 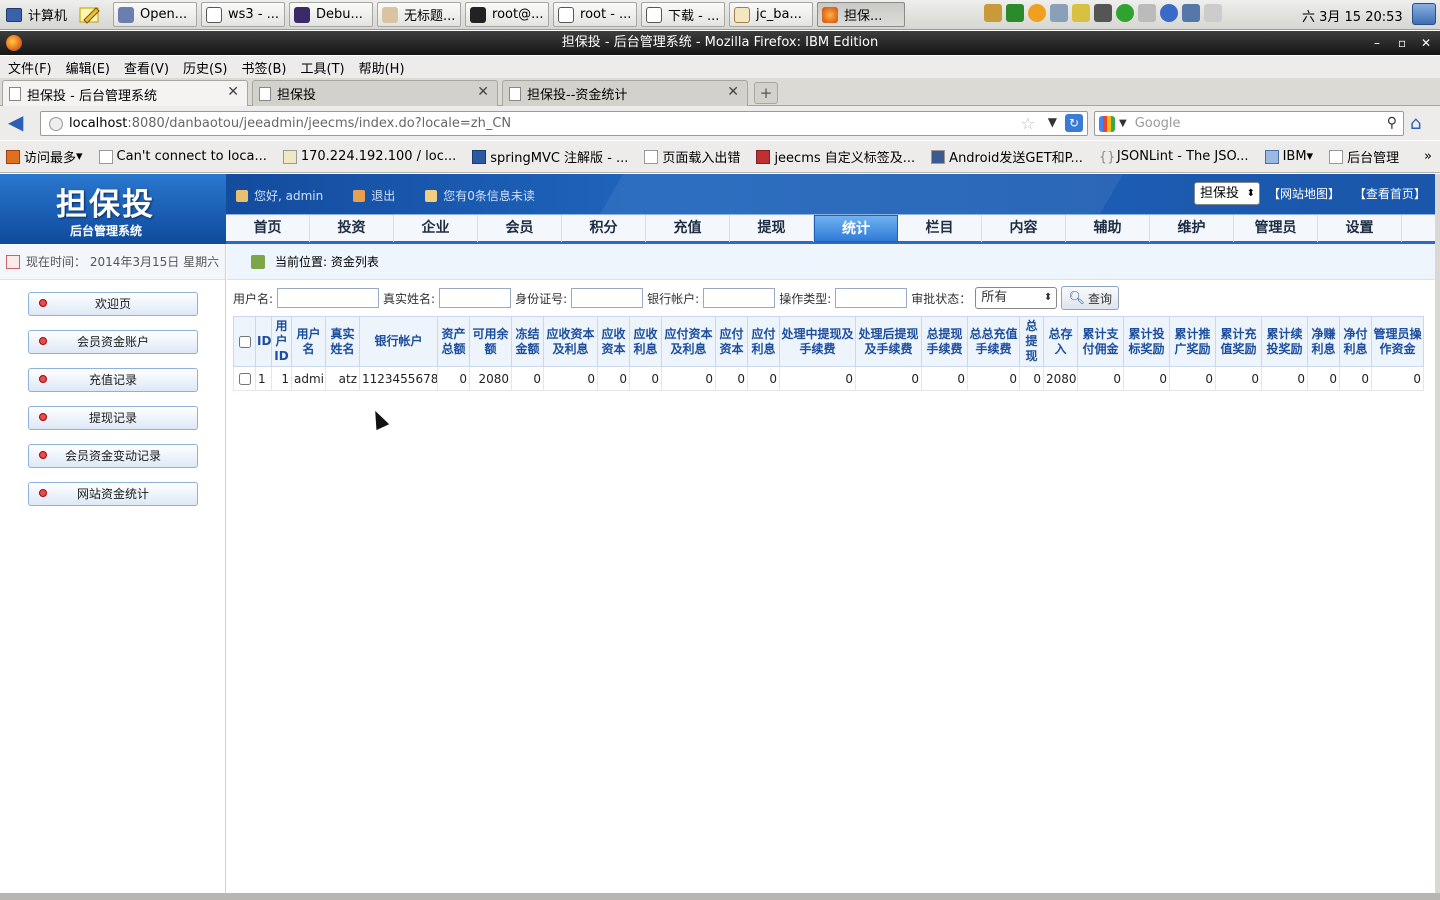 I want to click on select-all-header, so click(x=244, y=341).